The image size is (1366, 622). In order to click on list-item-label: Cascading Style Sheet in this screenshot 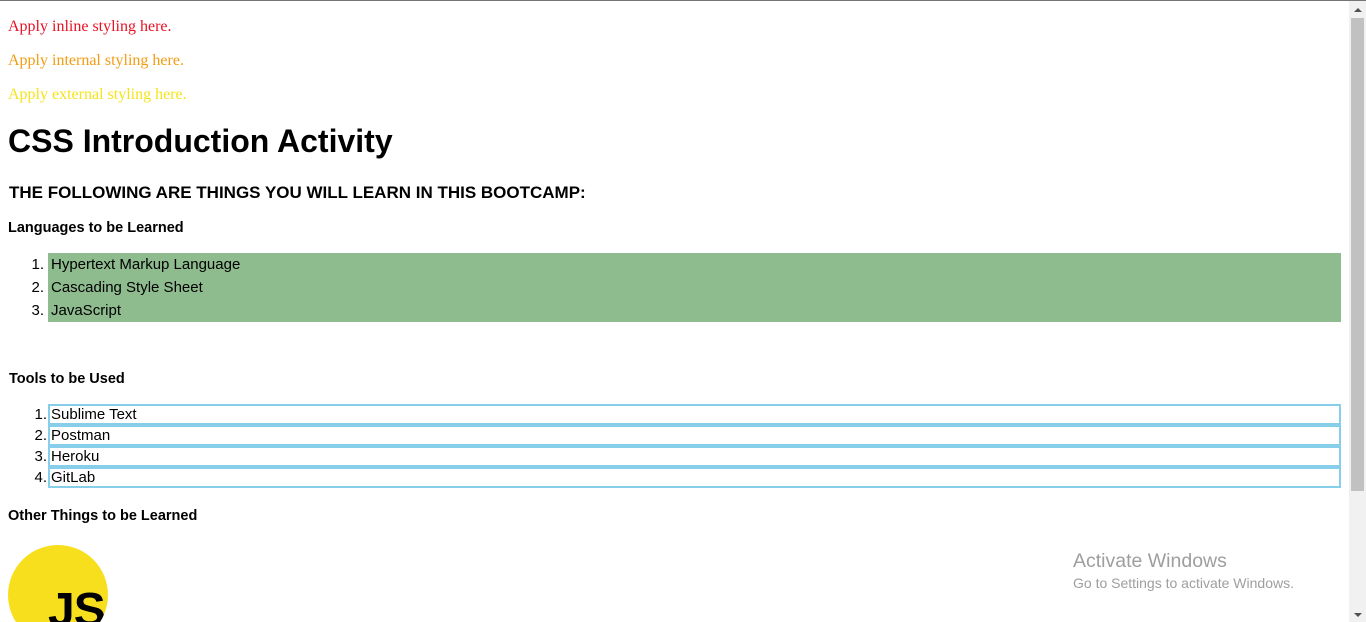, I will do `click(127, 287)`.